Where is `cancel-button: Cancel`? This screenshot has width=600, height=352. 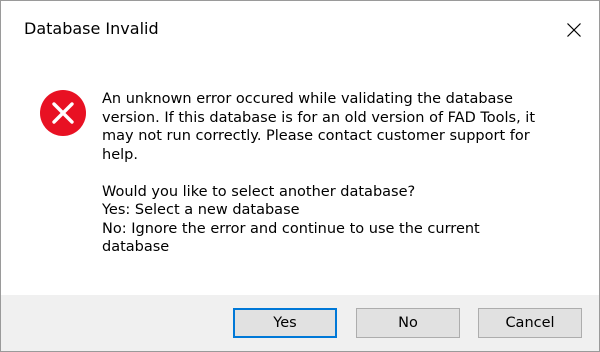
cancel-button: Cancel is located at coordinates (530, 323).